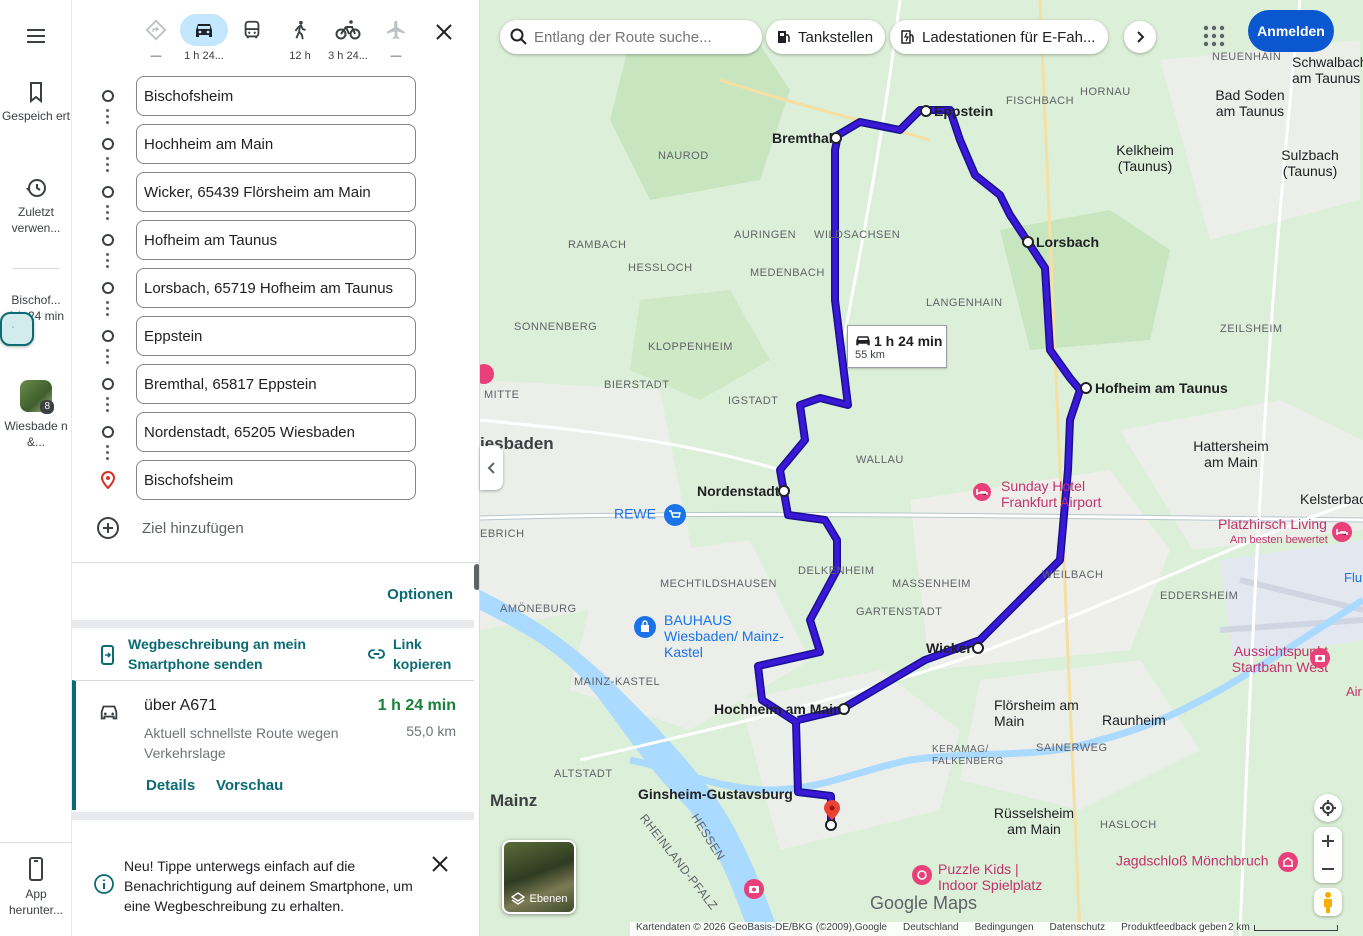 The width and height of the screenshot is (1363, 936). I want to click on poi-jagdschloss: Jagdschloß Mönchbruch, so click(1207, 862).